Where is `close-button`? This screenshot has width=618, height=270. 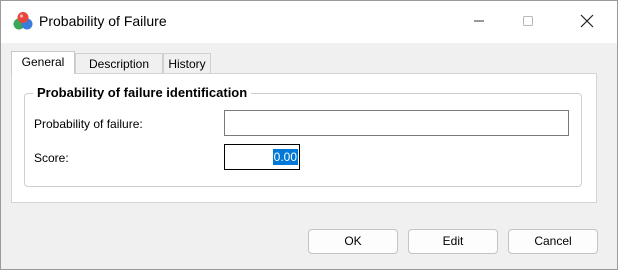
close-button is located at coordinates (587, 21).